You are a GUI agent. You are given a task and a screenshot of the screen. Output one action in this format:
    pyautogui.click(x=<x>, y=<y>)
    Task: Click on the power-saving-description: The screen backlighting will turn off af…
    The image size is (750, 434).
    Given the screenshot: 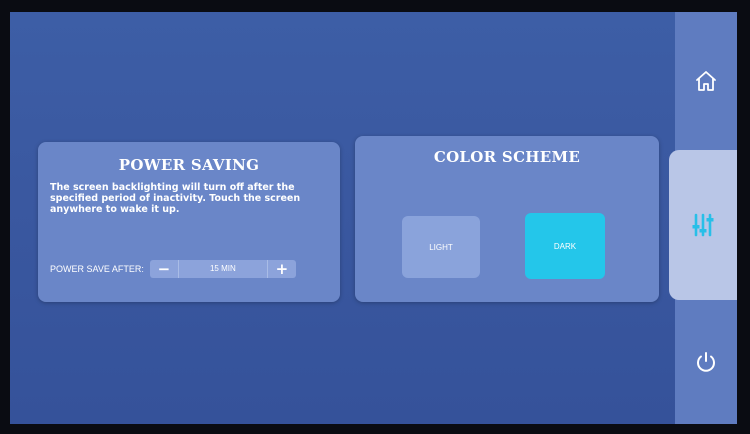 What is the action you would take?
    pyautogui.click(x=175, y=198)
    